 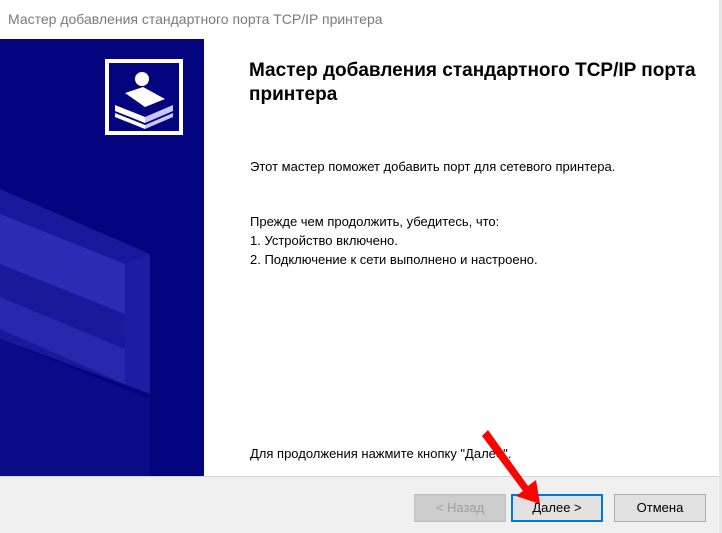 I want to click on printer-wizard-logo, so click(x=144, y=97).